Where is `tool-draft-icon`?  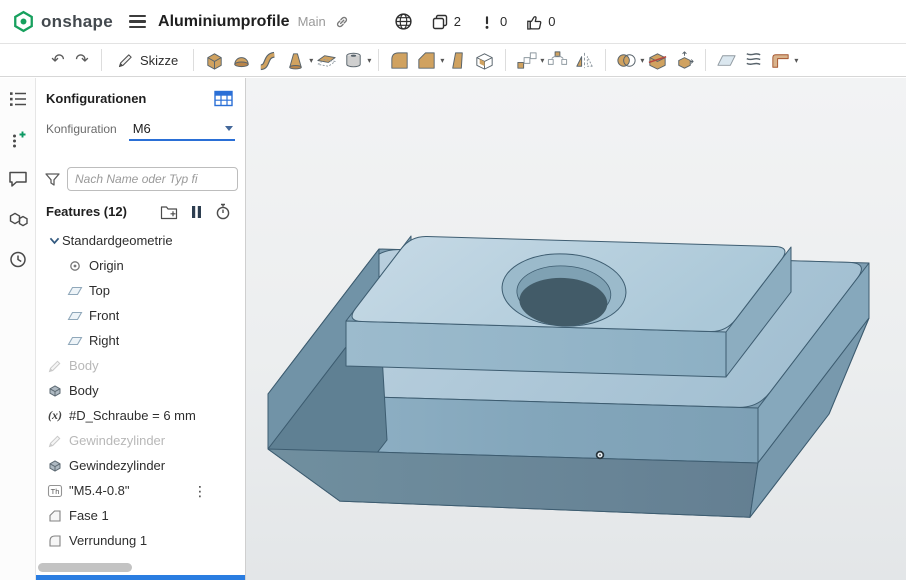 tool-draft-icon is located at coordinates (457, 60).